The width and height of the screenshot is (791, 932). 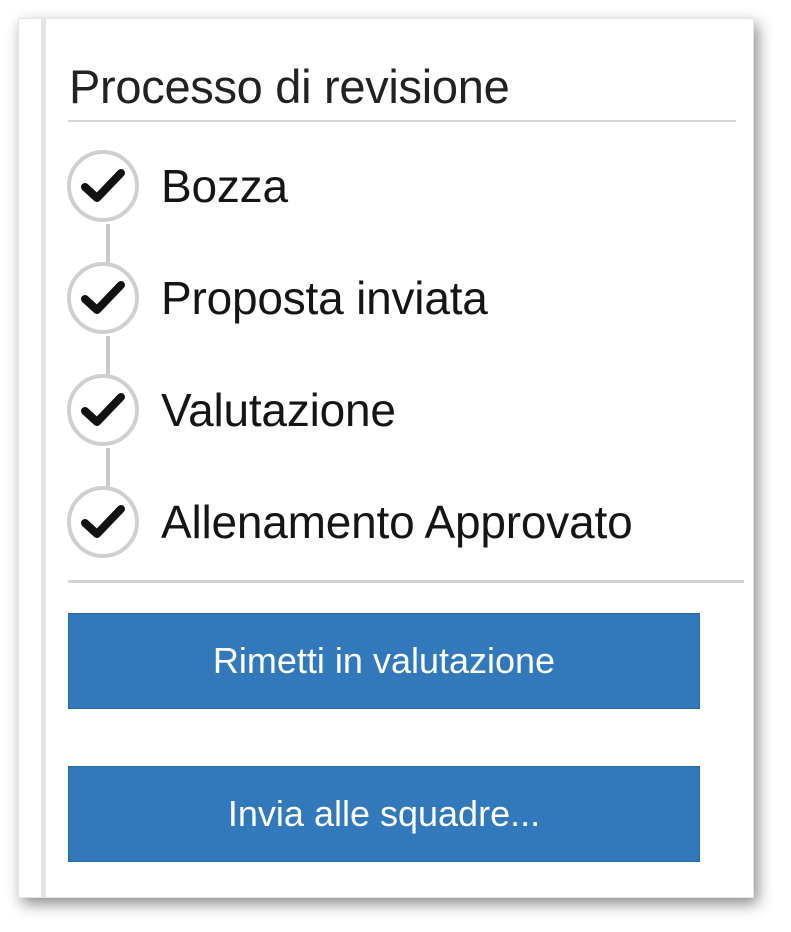 What do you see at coordinates (406, 581) in the screenshot?
I see `steps-divider` at bounding box center [406, 581].